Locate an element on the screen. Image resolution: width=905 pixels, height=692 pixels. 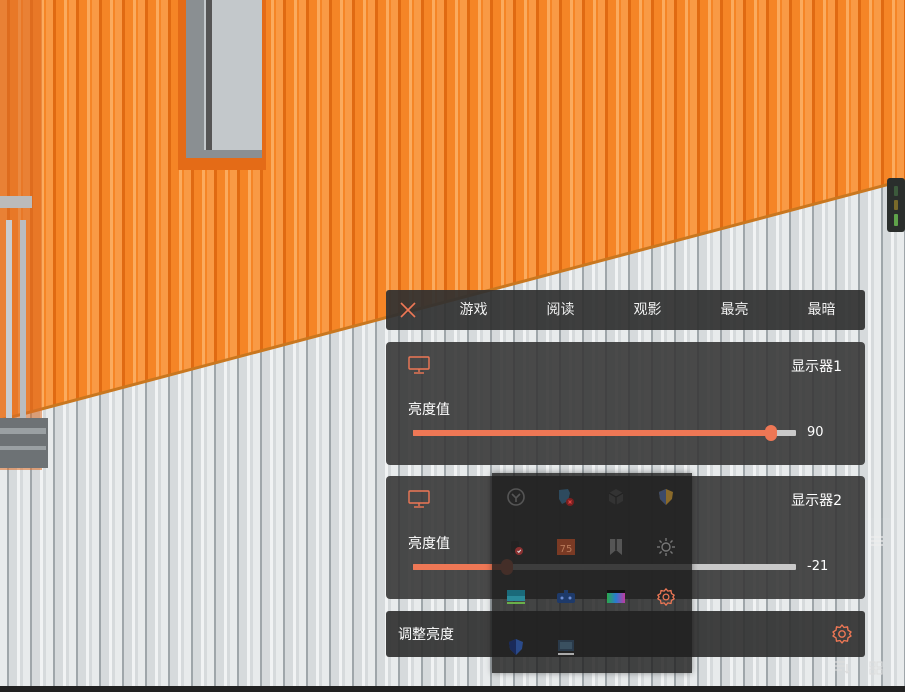
monitor-color-icon is located at coordinates (516, 597).